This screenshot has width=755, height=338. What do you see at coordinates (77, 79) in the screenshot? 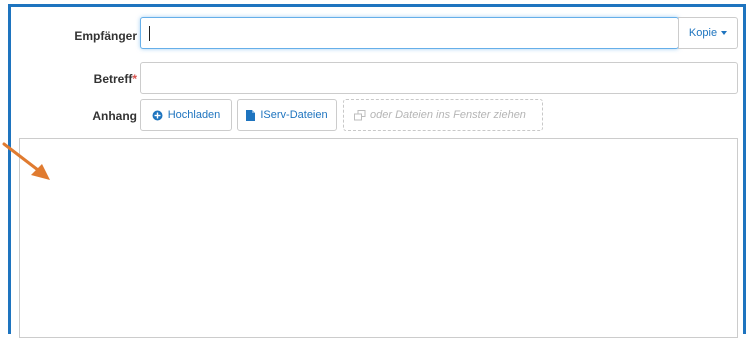
I see `subject-label: Betreff*` at bounding box center [77, 79].